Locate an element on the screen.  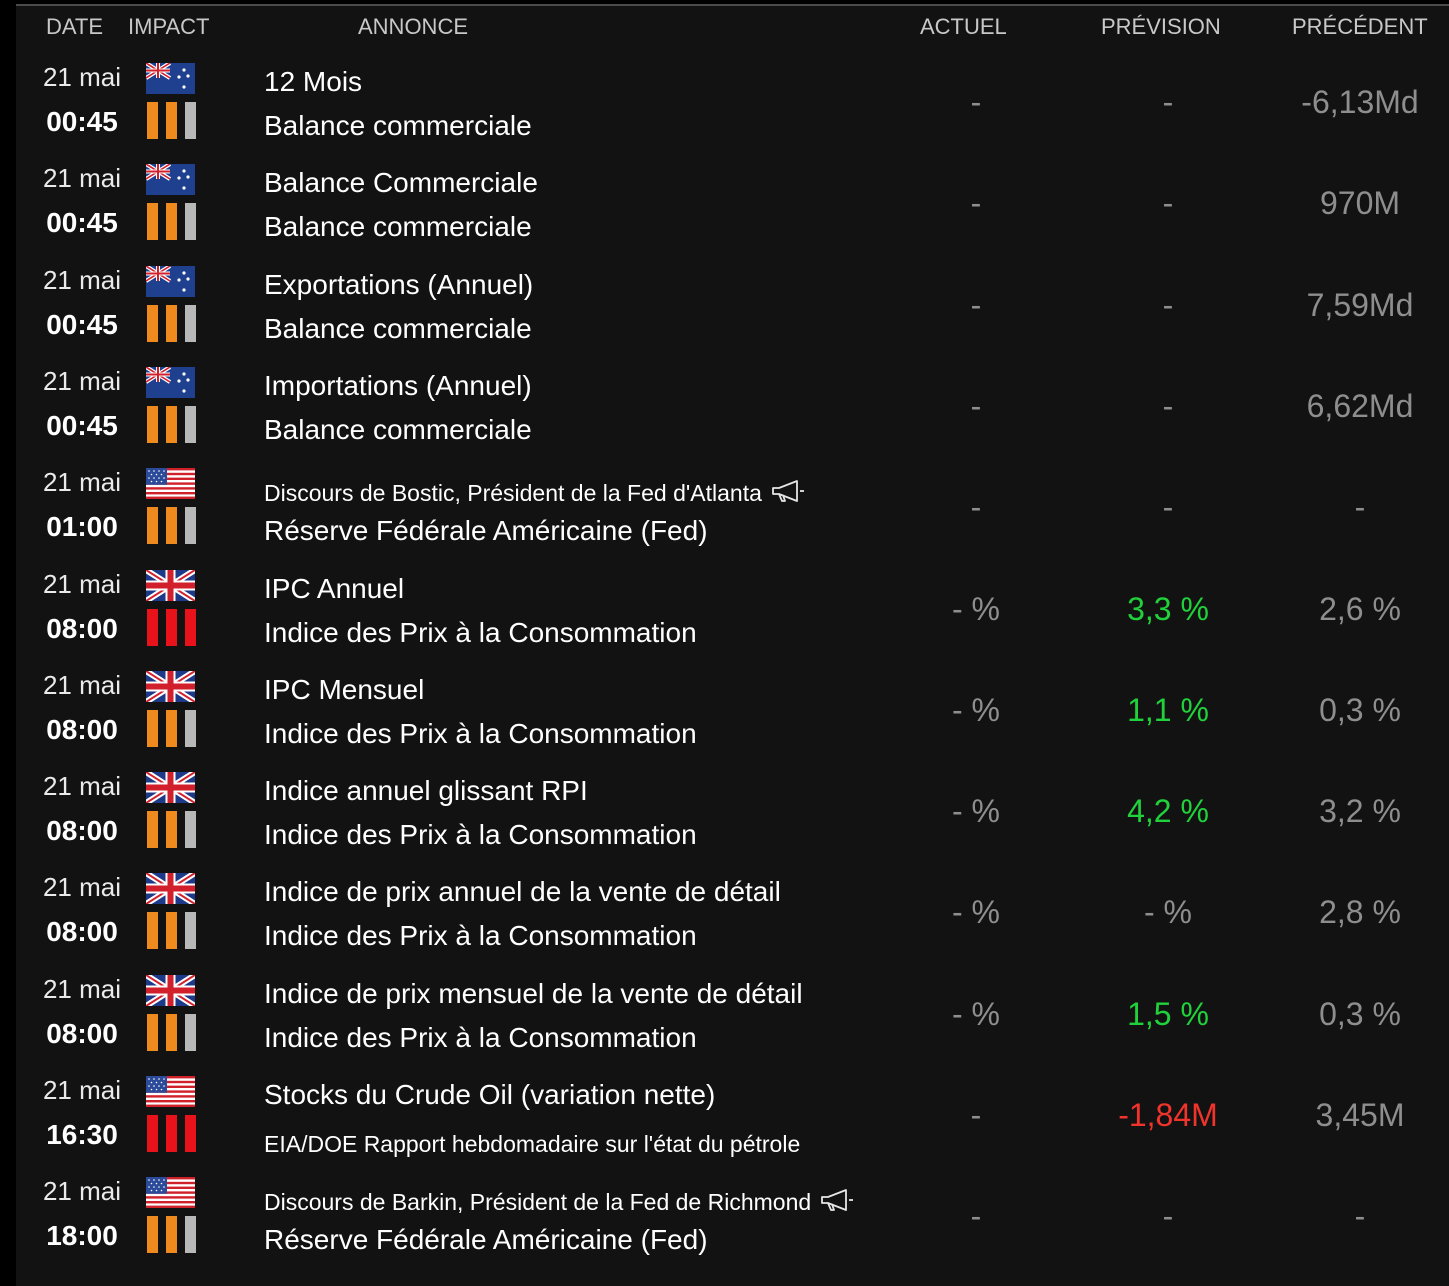
event-title: Balance Commerciale is located at coordinates (401, 183).